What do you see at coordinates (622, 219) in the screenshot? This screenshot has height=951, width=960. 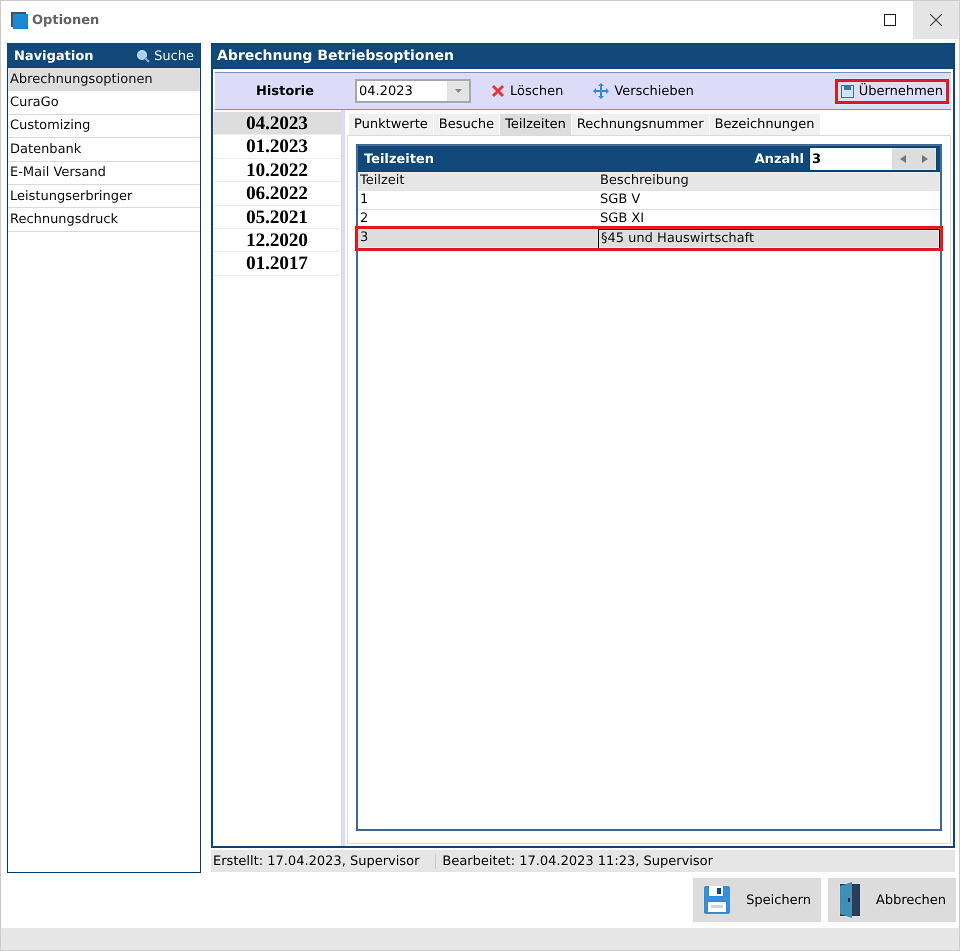 I see `table-cell-text: SGB XI` at bounding box center [622, 219].